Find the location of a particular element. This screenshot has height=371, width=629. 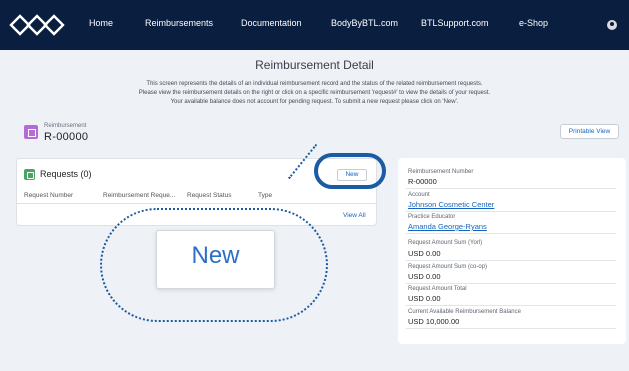

field-label-amount-total: Request Amount Total is located at coordinates (437, 289).